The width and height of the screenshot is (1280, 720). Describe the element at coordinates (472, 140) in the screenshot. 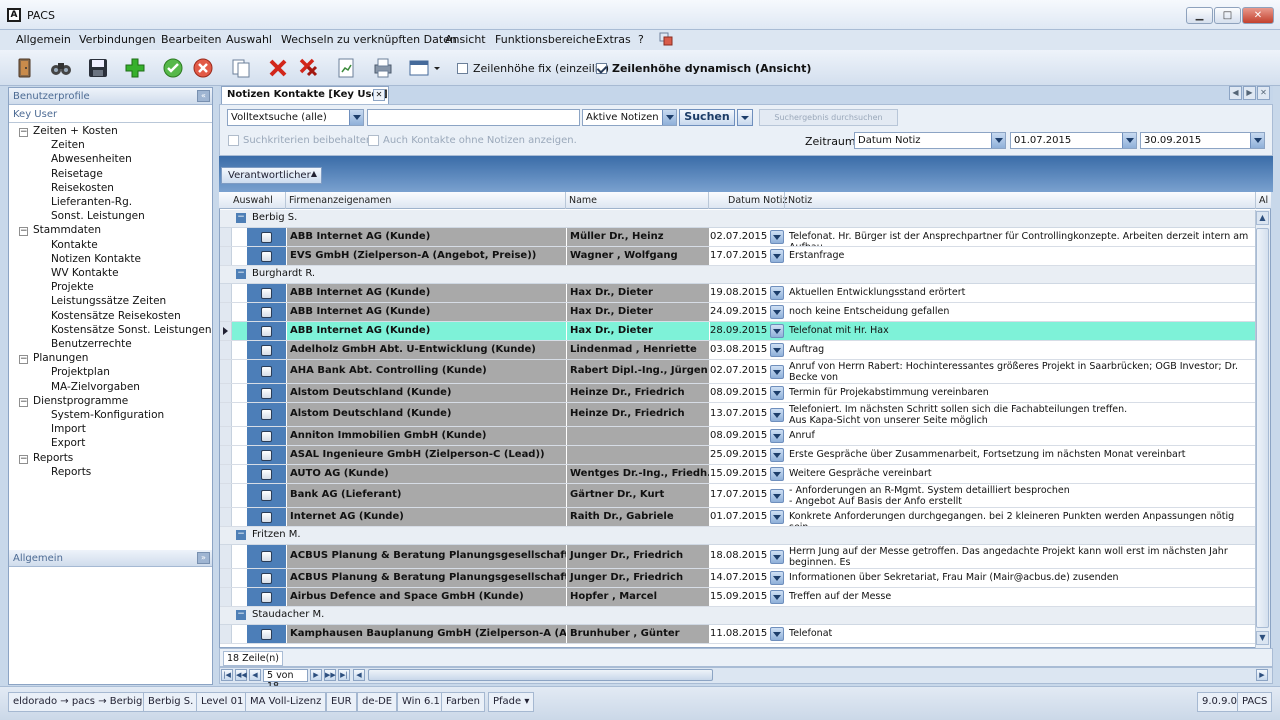

I see `show-contacts-without-notes-option: Auch Kontakte ohne Notizen anzeigen.` at that location.